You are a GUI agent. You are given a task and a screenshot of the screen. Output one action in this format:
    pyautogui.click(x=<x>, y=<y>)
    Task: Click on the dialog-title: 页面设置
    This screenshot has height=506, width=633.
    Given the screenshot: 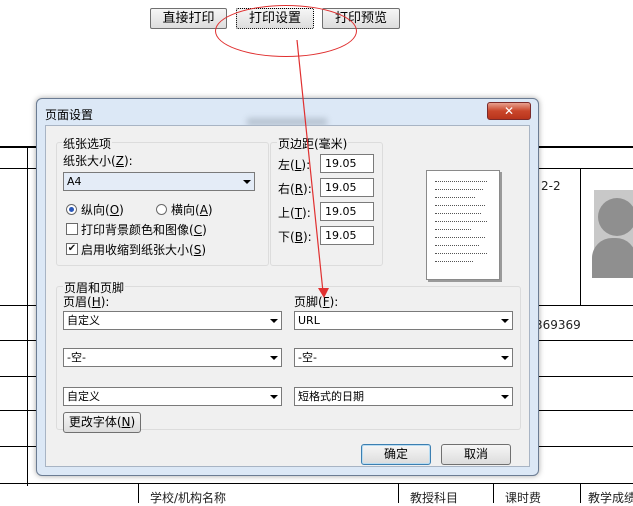 What is the action you would take?
    pyautogui.click(x=69, y=115)
    